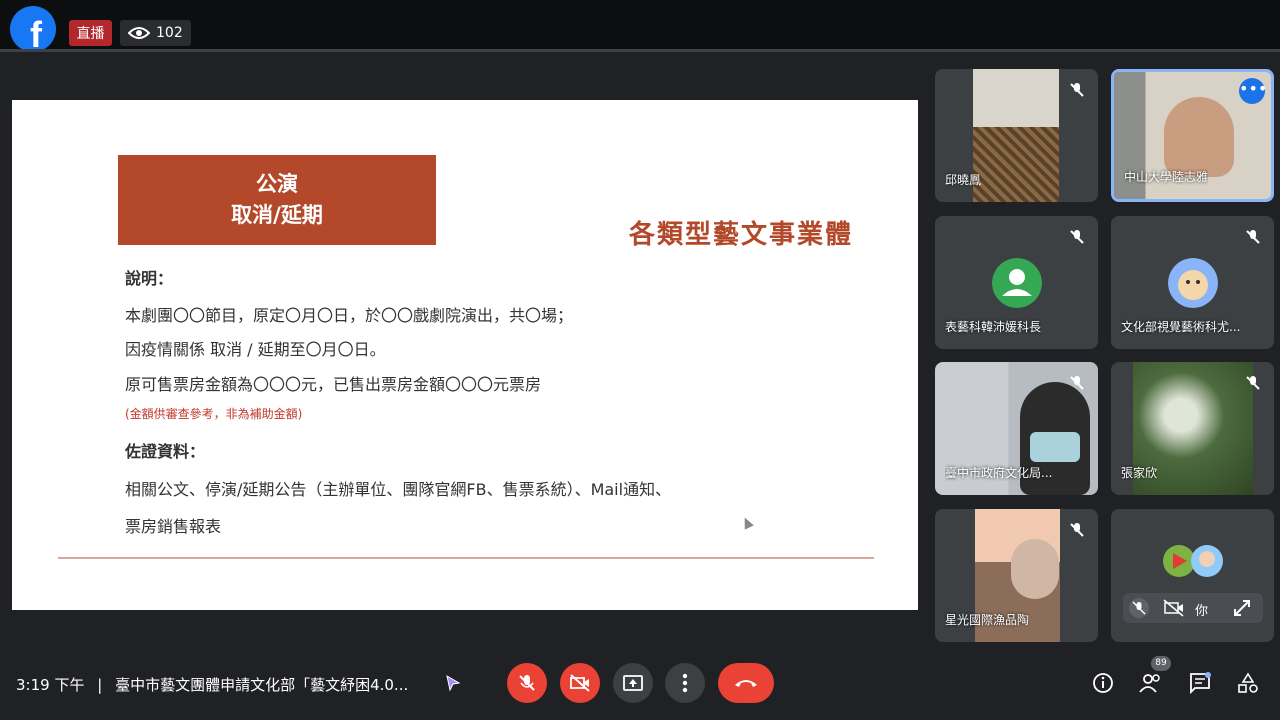  Describe the element at coordinates (214, 414) in the screenshot. I see `desc-note: (金額供審查參考，非為補助金額)` at that location.